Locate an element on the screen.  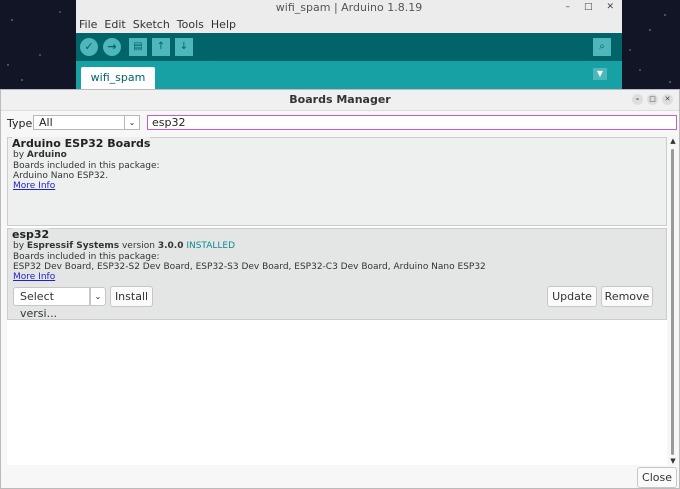
package-author: Arduino is located at coordinates (46, 155).